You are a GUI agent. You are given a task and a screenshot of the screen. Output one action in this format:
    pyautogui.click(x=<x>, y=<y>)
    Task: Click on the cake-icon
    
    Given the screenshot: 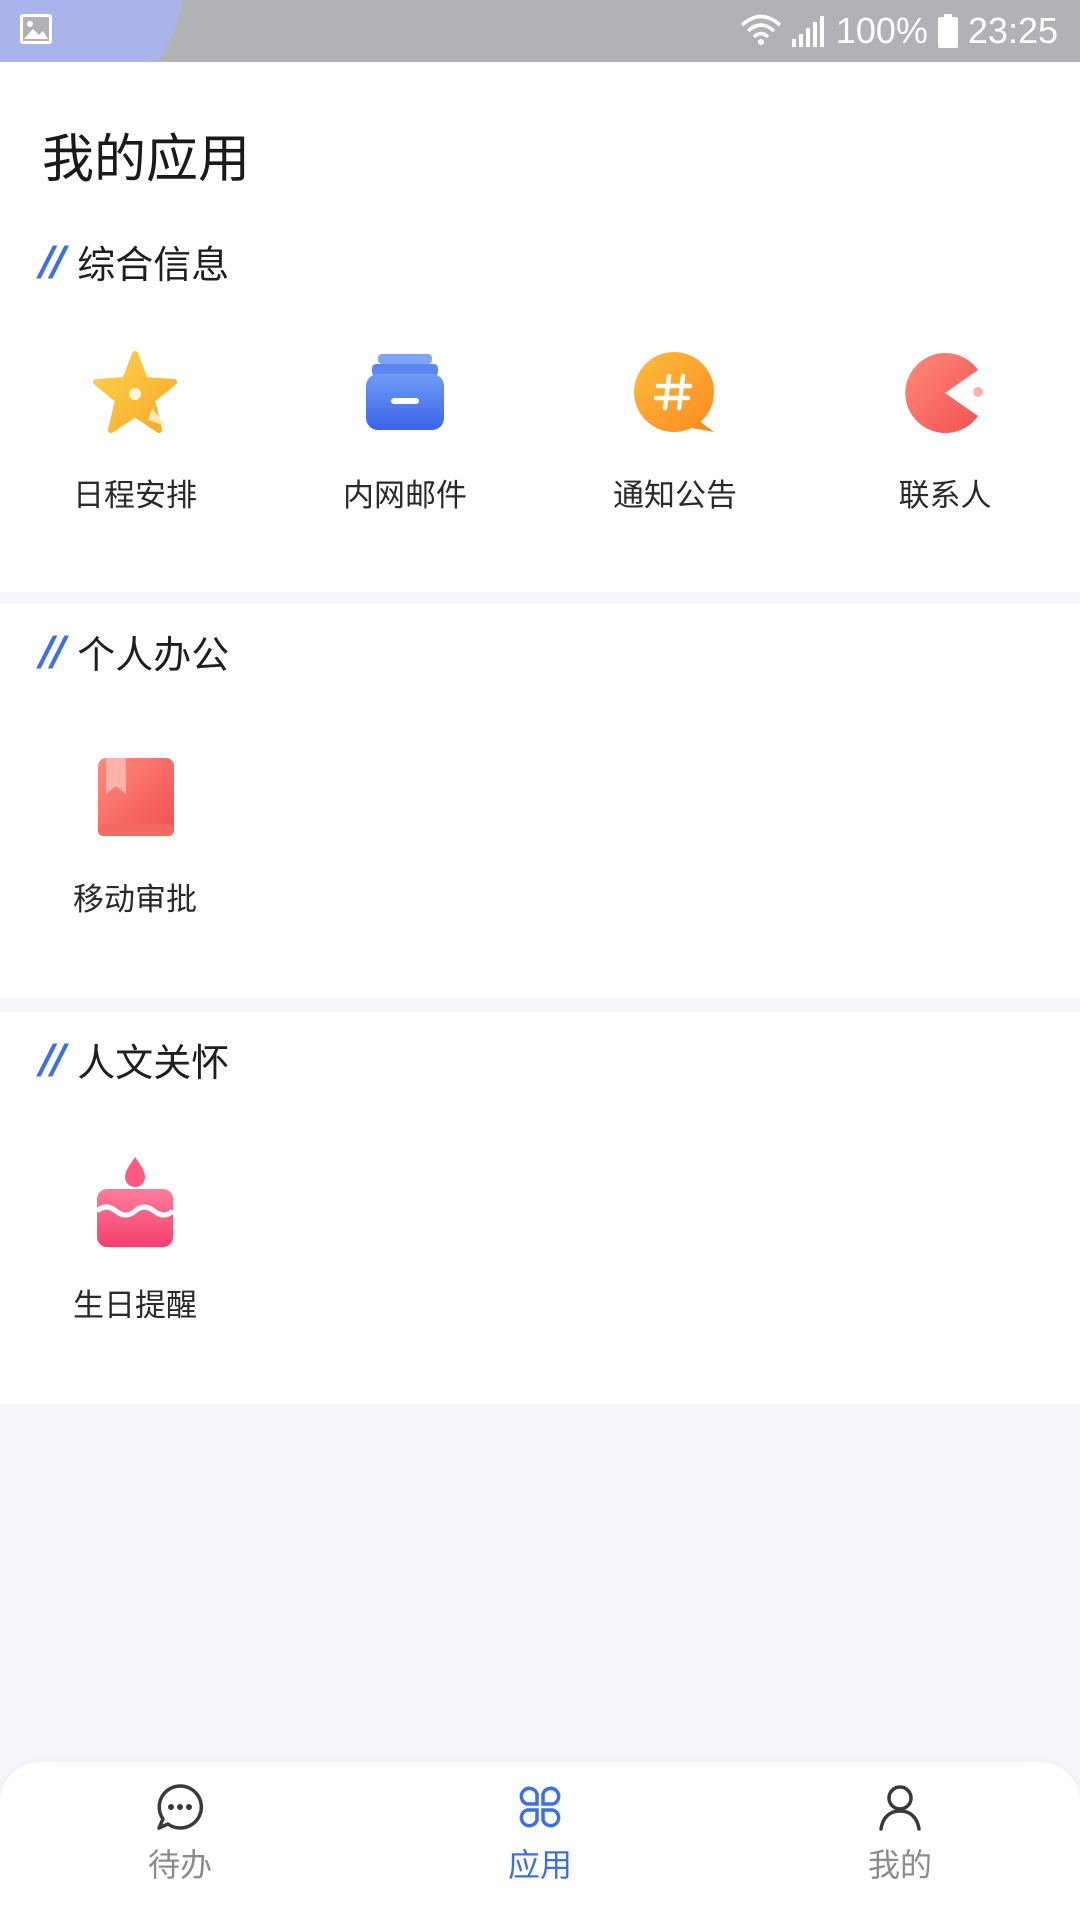 What is the action you would take?
    pyautogui.click(x=135, y=1202)
    